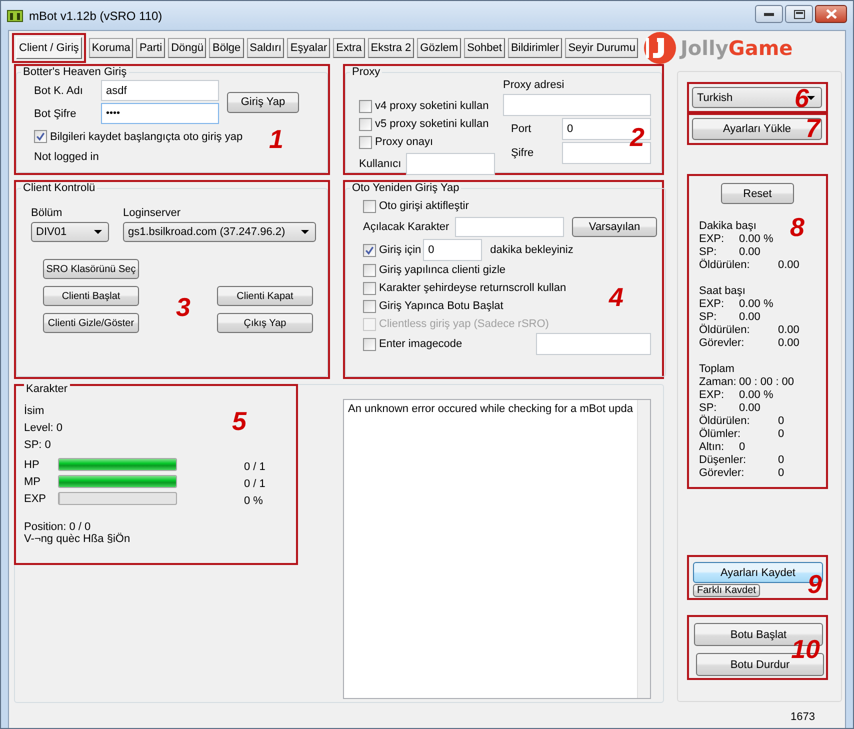  What do you see at coordinates (111, 48) in the screenshot?
I see `tab: Koruma` at bounding box center [111, 48].